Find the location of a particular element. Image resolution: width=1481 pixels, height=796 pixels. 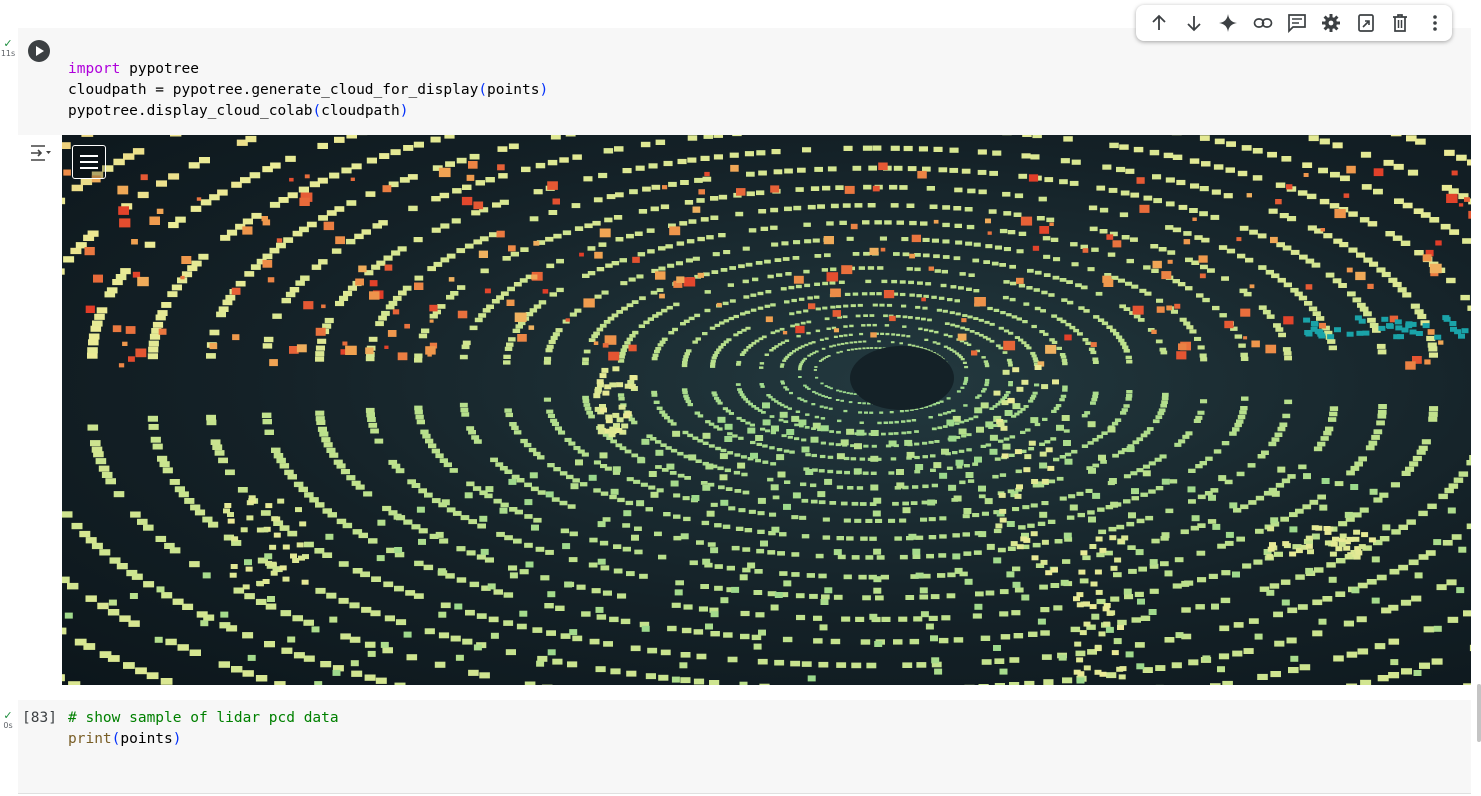

more-actions-button is located at coordinates (1435, 23).